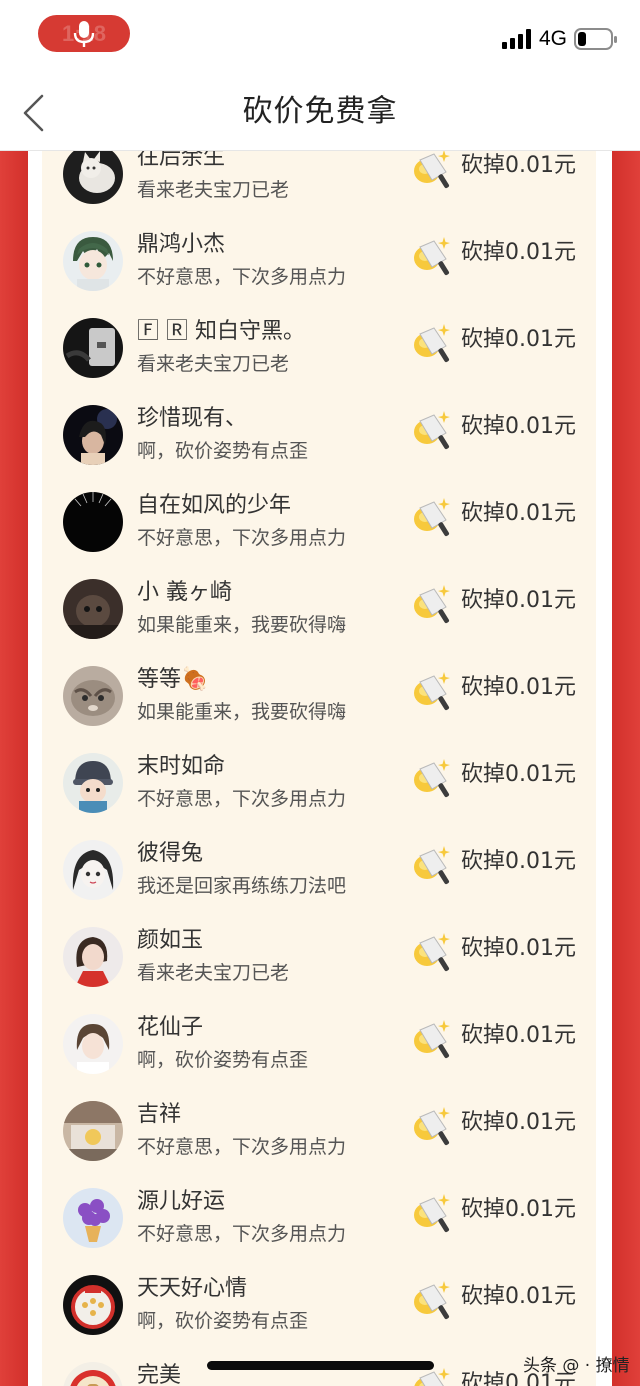  I want to click on username: 等等🍖, so click(173, 679).